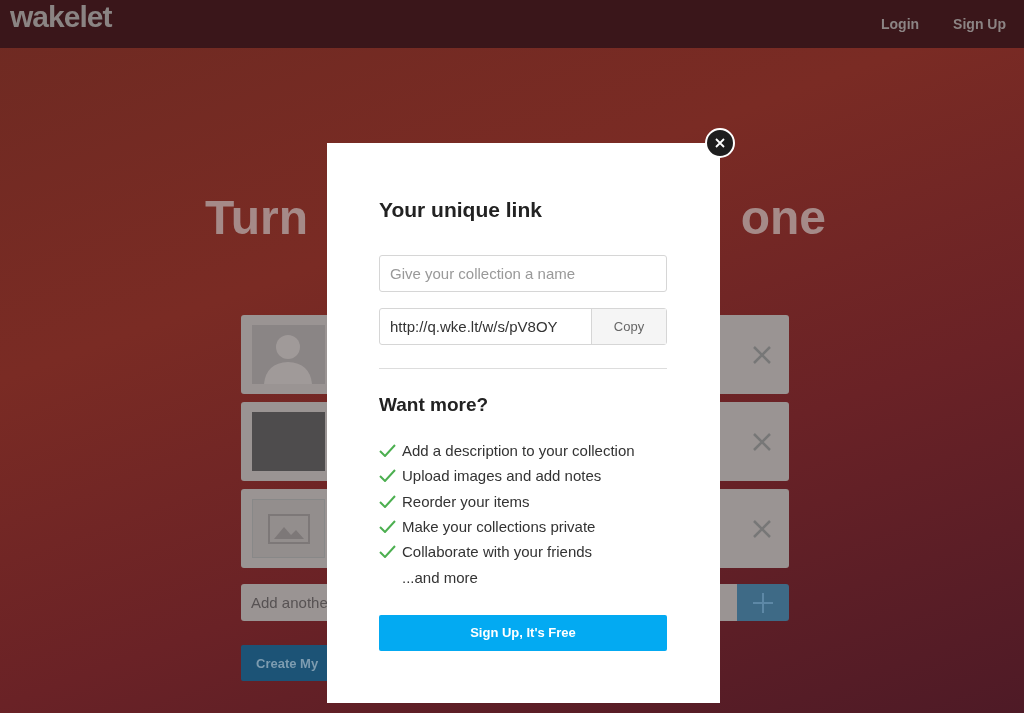 This screenshot has width=1024, height=713. What do you see at coordinates (497, 552) in the screenshot?
I see `feature-text: Collaborate with your friends` at bounding box center [497, 552].